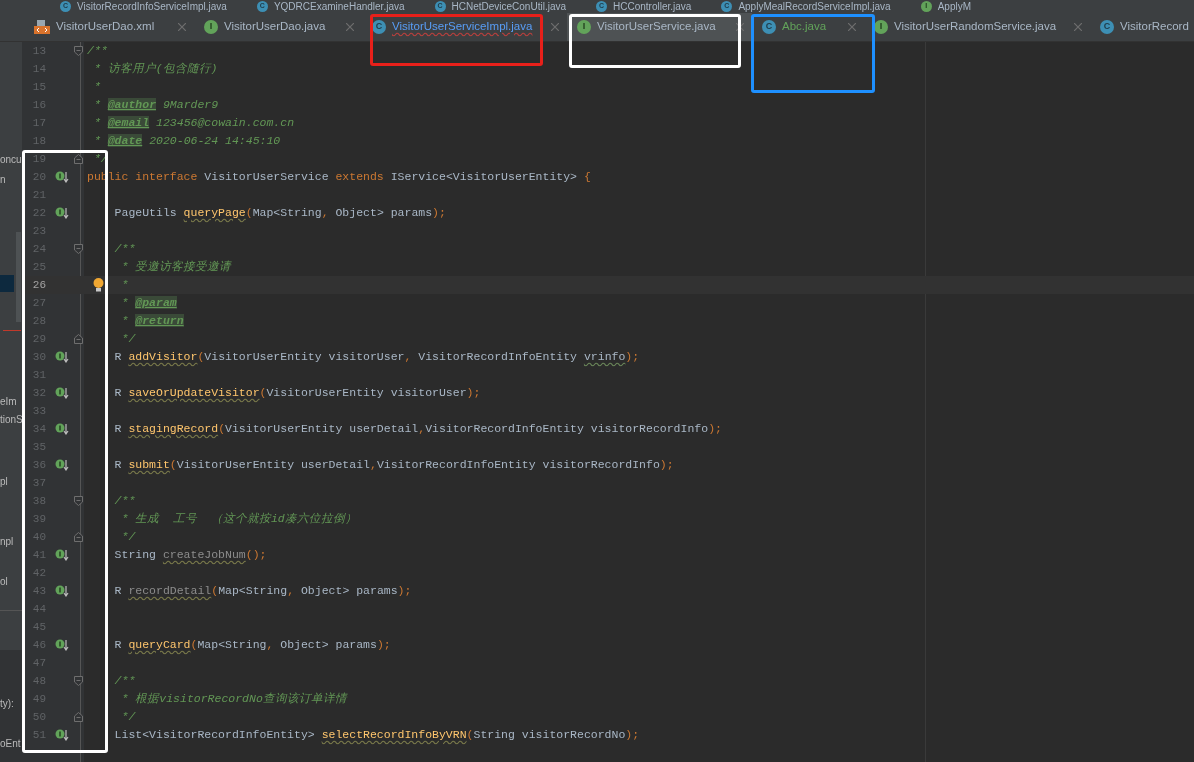 Image resolution: width=1194 pixels, height=762 pixels. What do you see at coordinates (10, 744) in the screenshot?
I see `file-name-fragment: oEnt` at bounding box center [10, 744].